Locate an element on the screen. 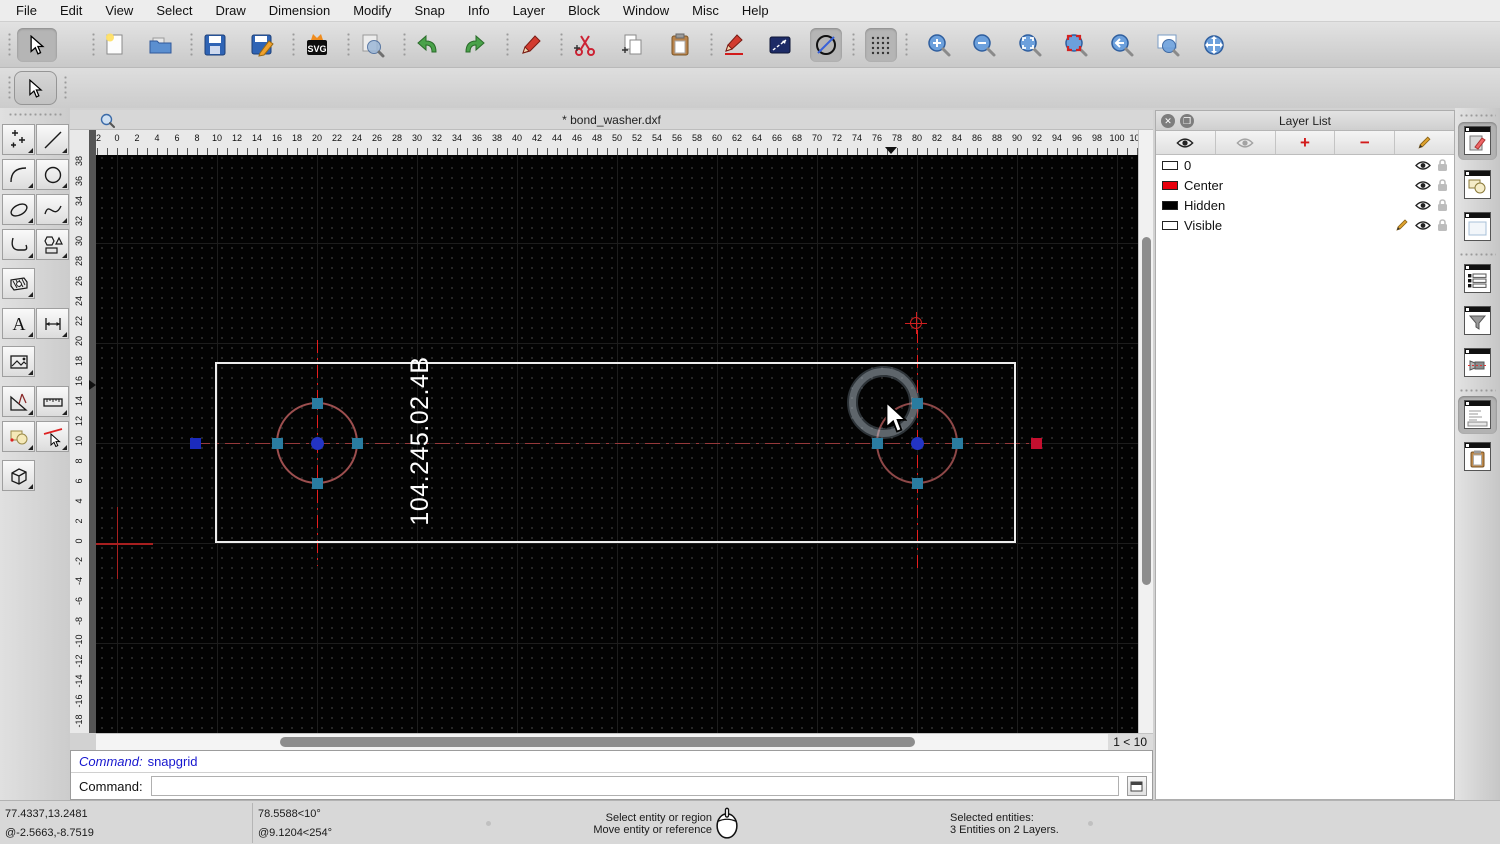 This screenshot has height=844, width=1500. measure-tool-button is located at coordinates (18, 401).